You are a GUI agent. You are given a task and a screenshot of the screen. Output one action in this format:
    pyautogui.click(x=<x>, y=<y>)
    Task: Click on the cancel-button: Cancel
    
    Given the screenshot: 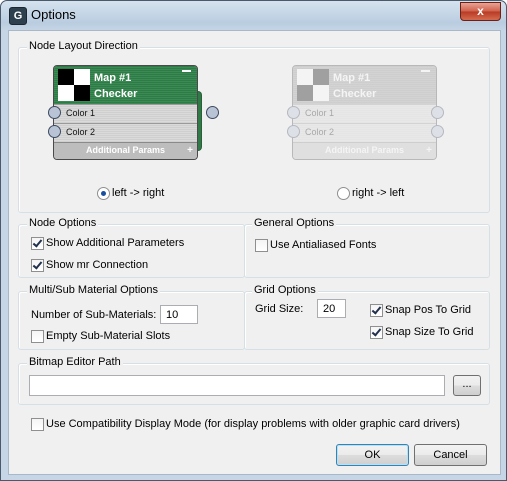 What is the action you would take?
    pyautogui.click(x=450, y=455)
    